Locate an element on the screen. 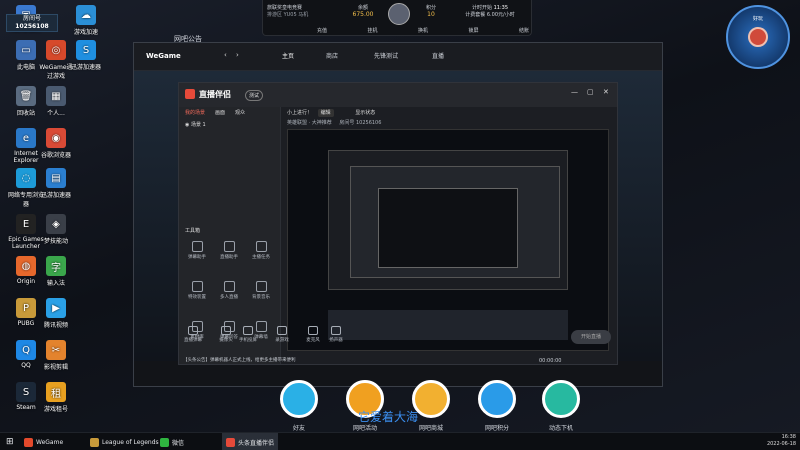  stats-title: 旅联奖皇电竞赛 is located at coordinates (285, 8).